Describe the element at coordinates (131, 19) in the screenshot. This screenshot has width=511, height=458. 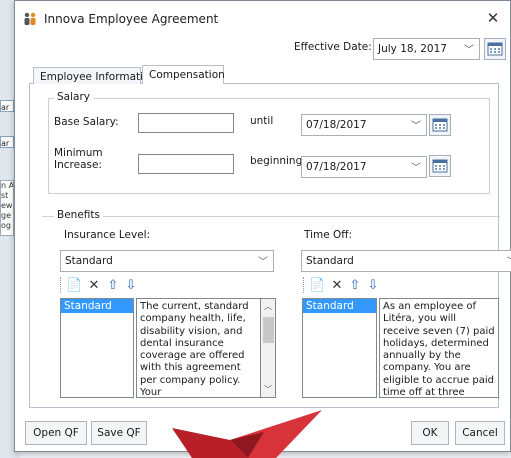
I see `dialog-title: Innova Employee Agreement` at that location.